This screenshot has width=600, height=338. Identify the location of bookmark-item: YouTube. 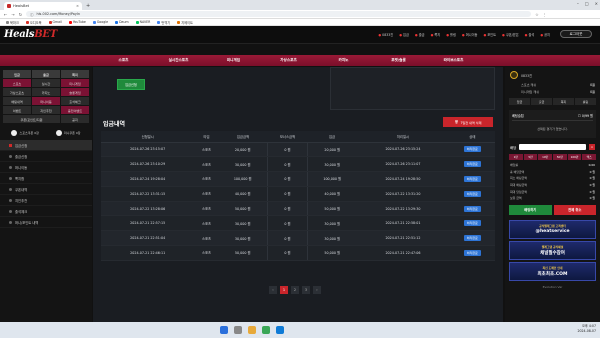
(77, 22).